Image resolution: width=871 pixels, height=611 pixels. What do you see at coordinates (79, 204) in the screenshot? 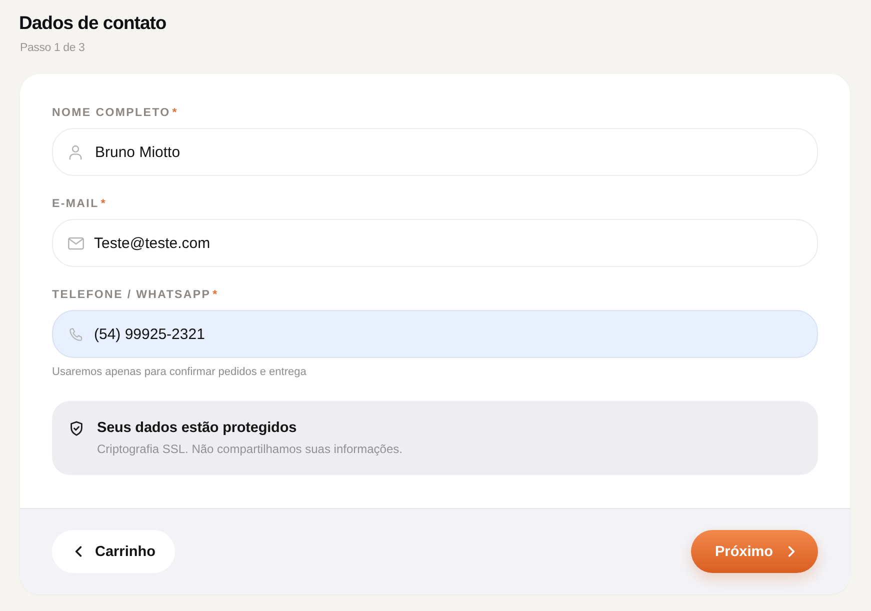
I see `field-label: E-MAIL *` at bounding box center [79, 204].